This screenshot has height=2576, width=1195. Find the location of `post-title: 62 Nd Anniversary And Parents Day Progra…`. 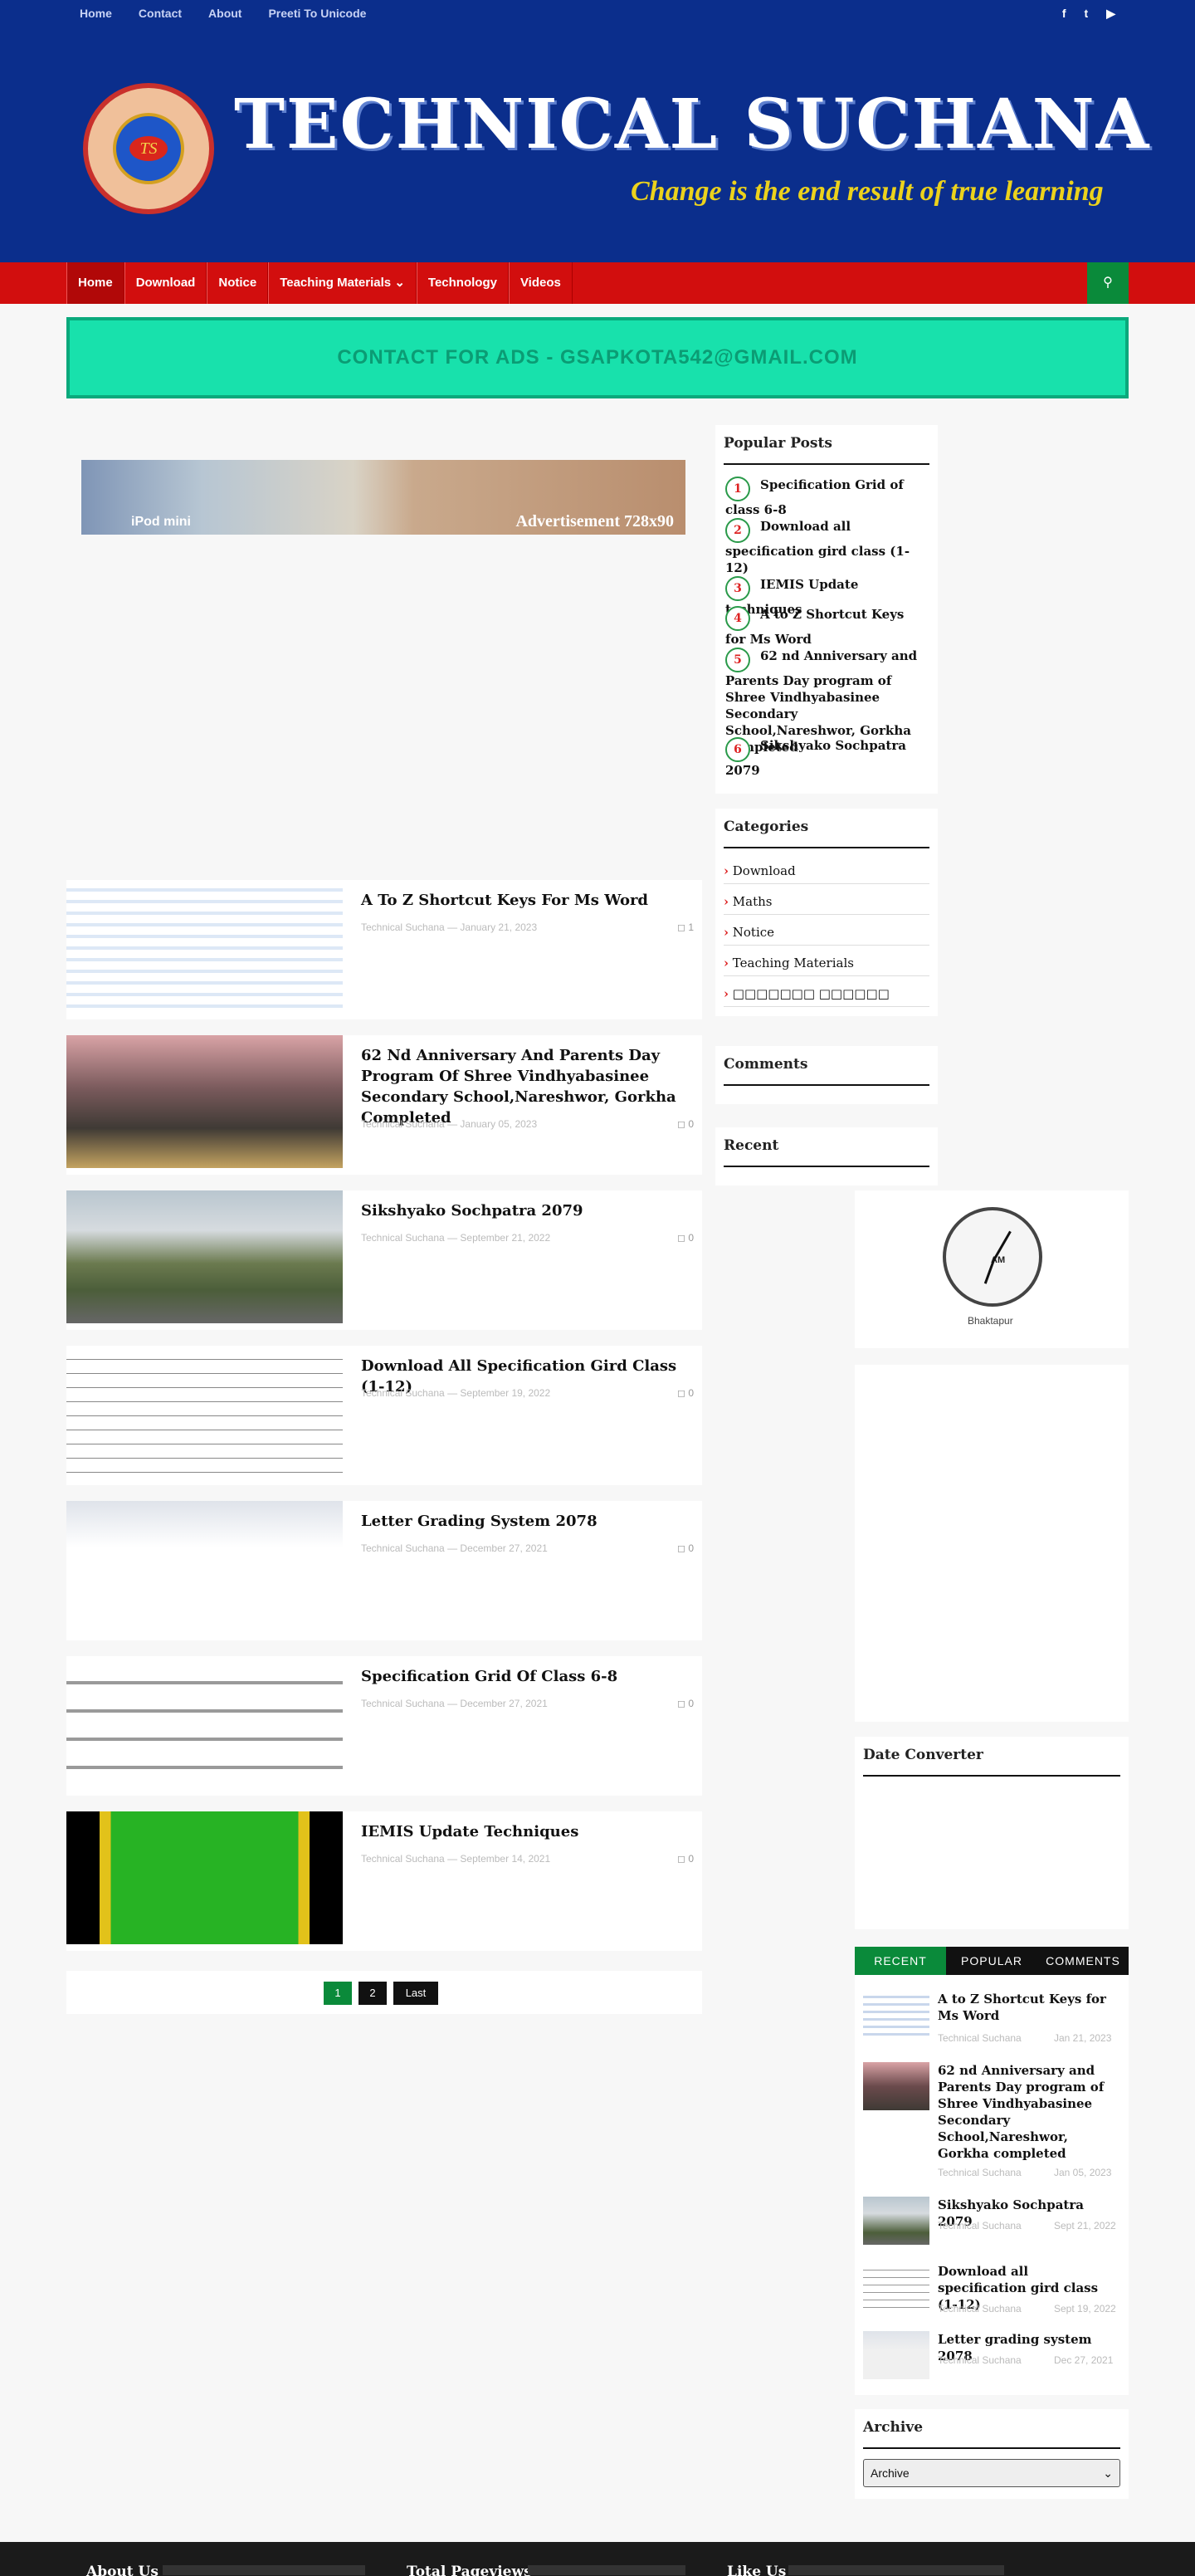

post-title: 62 Nd Anniversary And Parents Day Progra… is located at coordinates (527, 1086).